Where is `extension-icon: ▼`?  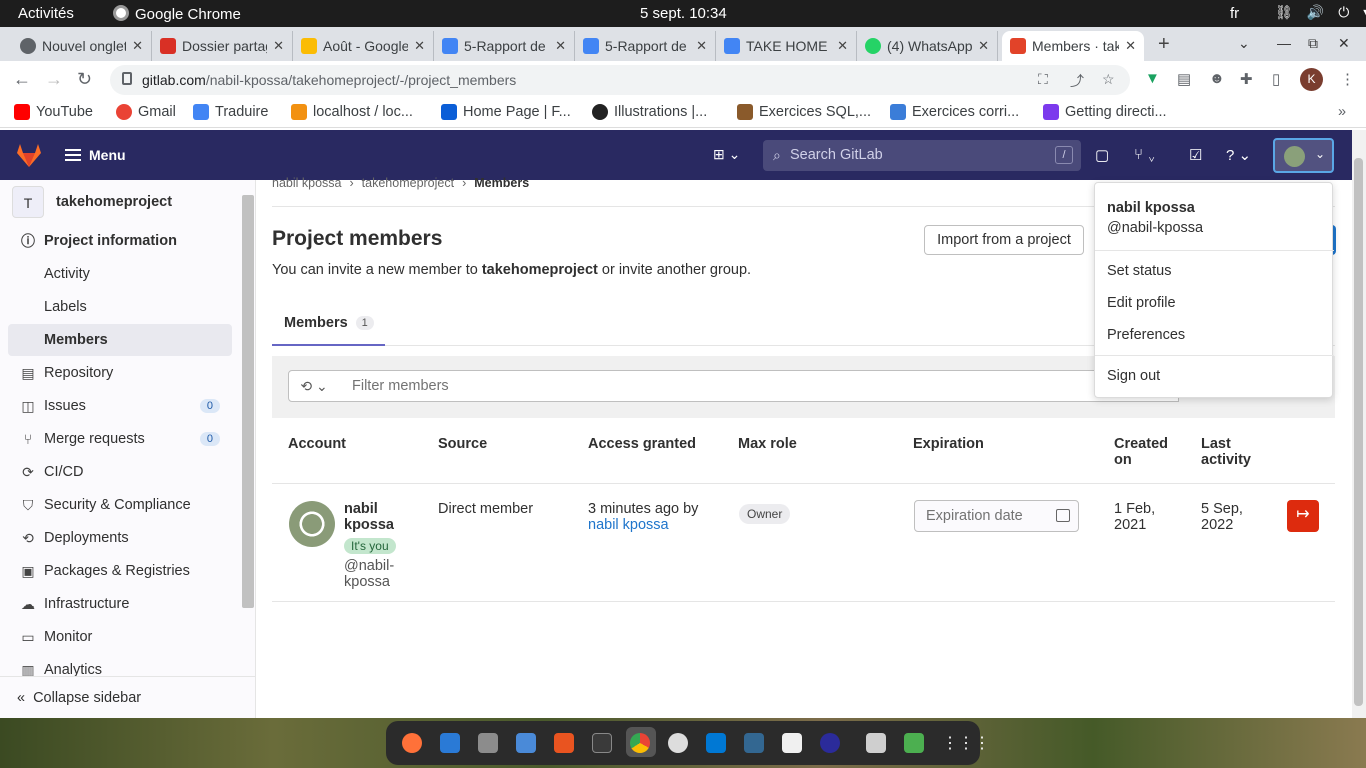
extension-icon: ▼ is located at coordinates (1152, 78).